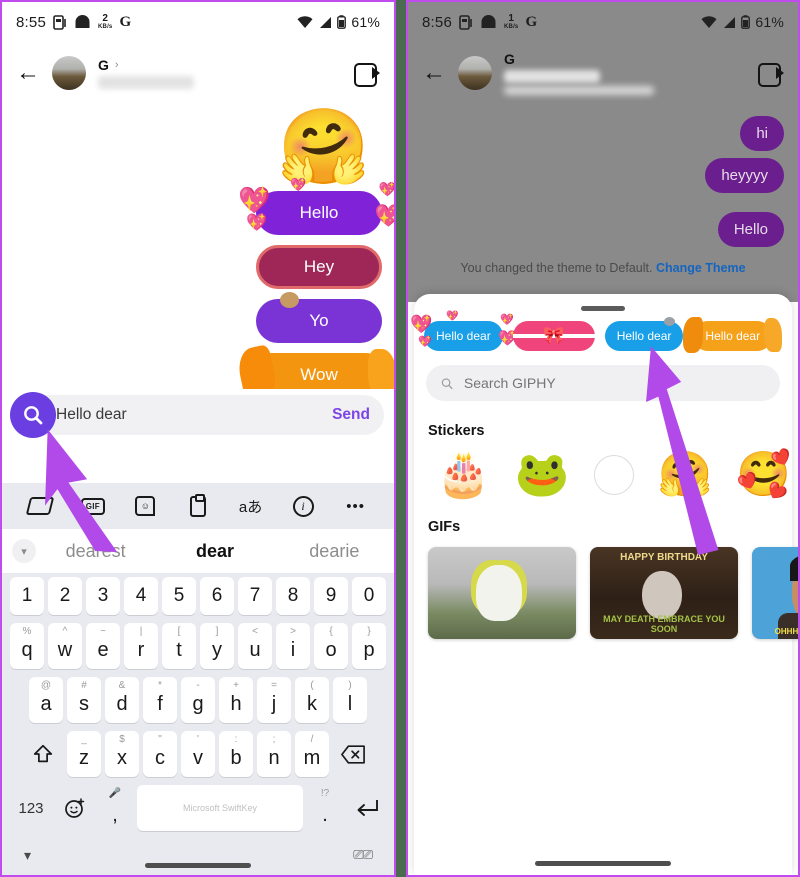  I want to click on key-f: * f, so click(160, 700).